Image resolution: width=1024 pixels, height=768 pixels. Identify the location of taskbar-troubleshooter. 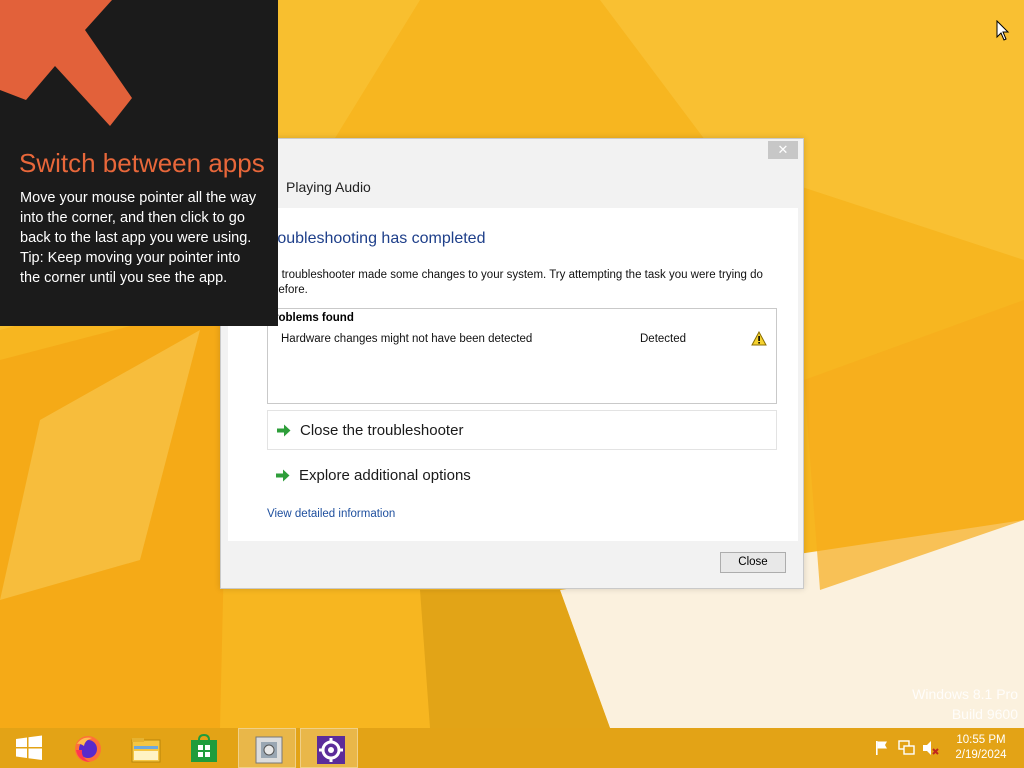
(267, 748).